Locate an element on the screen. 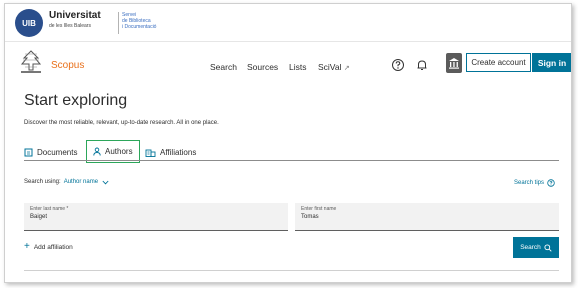 This screenshot has height=288, width=578. nav-lists-link: Lists is located at coordinates (297, 67).